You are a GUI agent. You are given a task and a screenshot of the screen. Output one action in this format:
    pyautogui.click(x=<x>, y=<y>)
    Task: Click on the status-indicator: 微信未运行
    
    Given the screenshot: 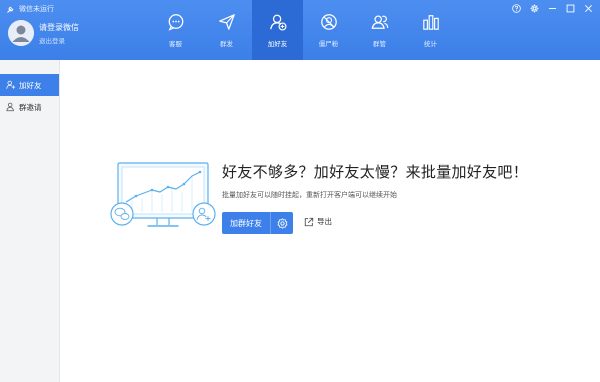 What is the action you would take?
    pyautogui.click(x=30, y=9)
    